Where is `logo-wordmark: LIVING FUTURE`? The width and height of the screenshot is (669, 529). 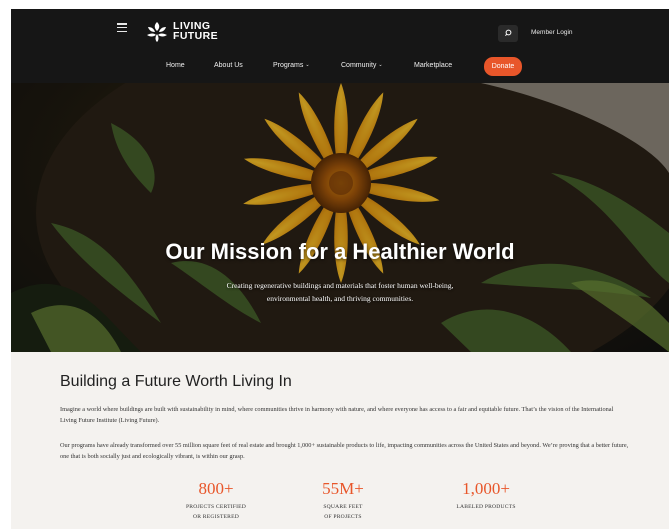
logo-wordmark: LIVING FUTURE is located at coordinates (195, 31).